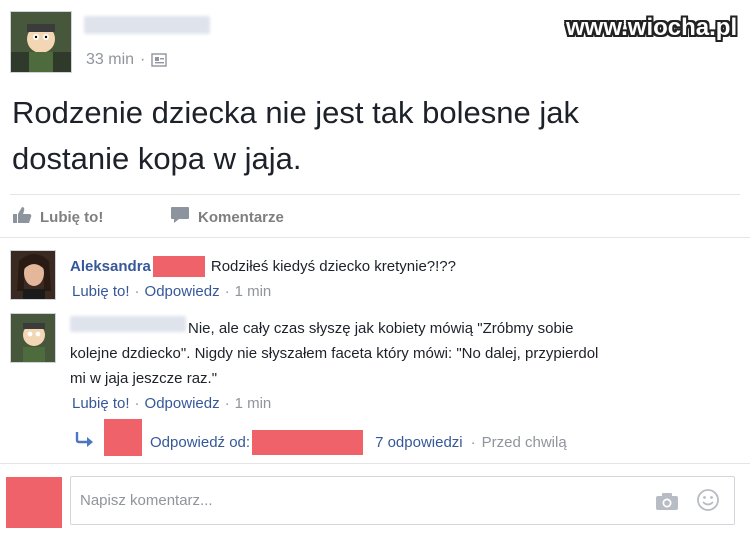  What do you see at coordinates (110, 266) in the screenshot?
I see `comment-author-link: Aleksandra` at bounding box center [110, 266].